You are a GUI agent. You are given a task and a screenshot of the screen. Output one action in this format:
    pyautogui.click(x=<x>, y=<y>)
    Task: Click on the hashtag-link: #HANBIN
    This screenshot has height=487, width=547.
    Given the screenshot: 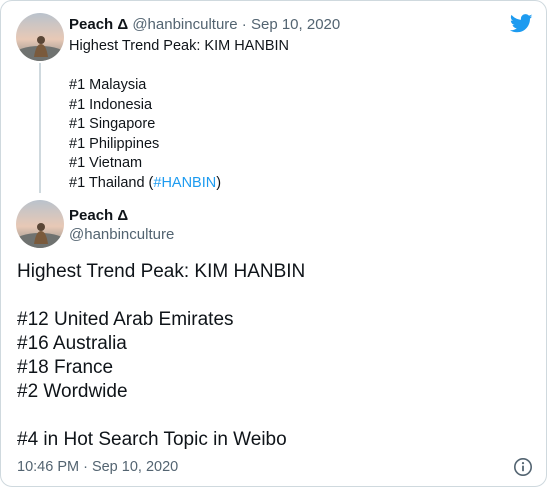 What is the action you would take?
    pyautogui.click(x=184, y=183)
    